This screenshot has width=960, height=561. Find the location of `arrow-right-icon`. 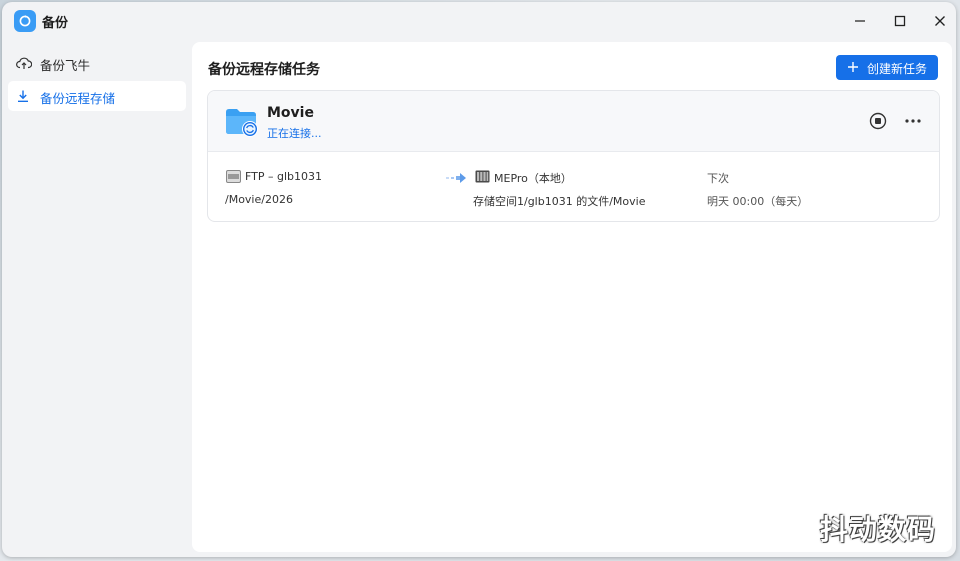

arrow-right-icon is located at coordinates (456, 178).